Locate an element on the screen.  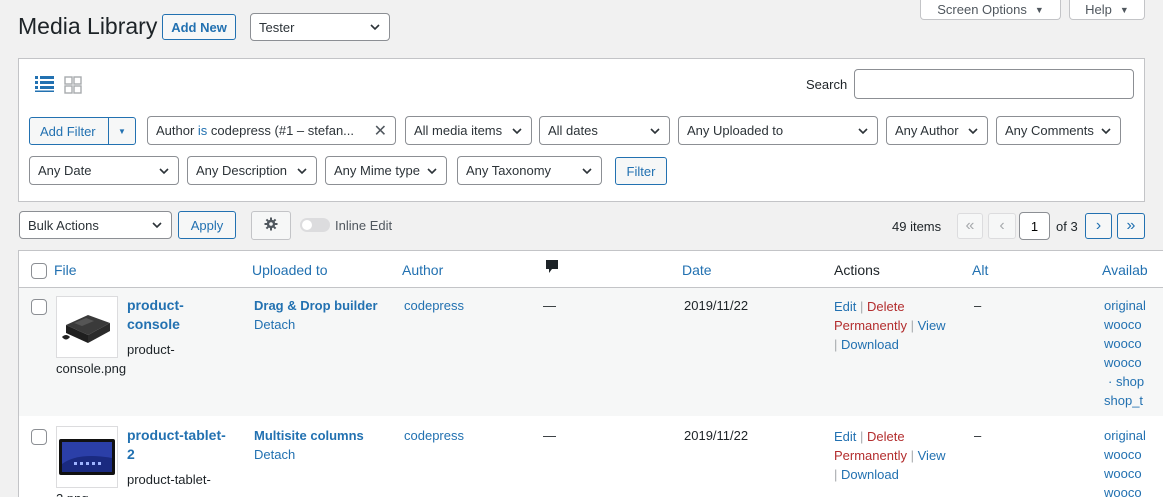
search-input is located at coordinates (994, 84).